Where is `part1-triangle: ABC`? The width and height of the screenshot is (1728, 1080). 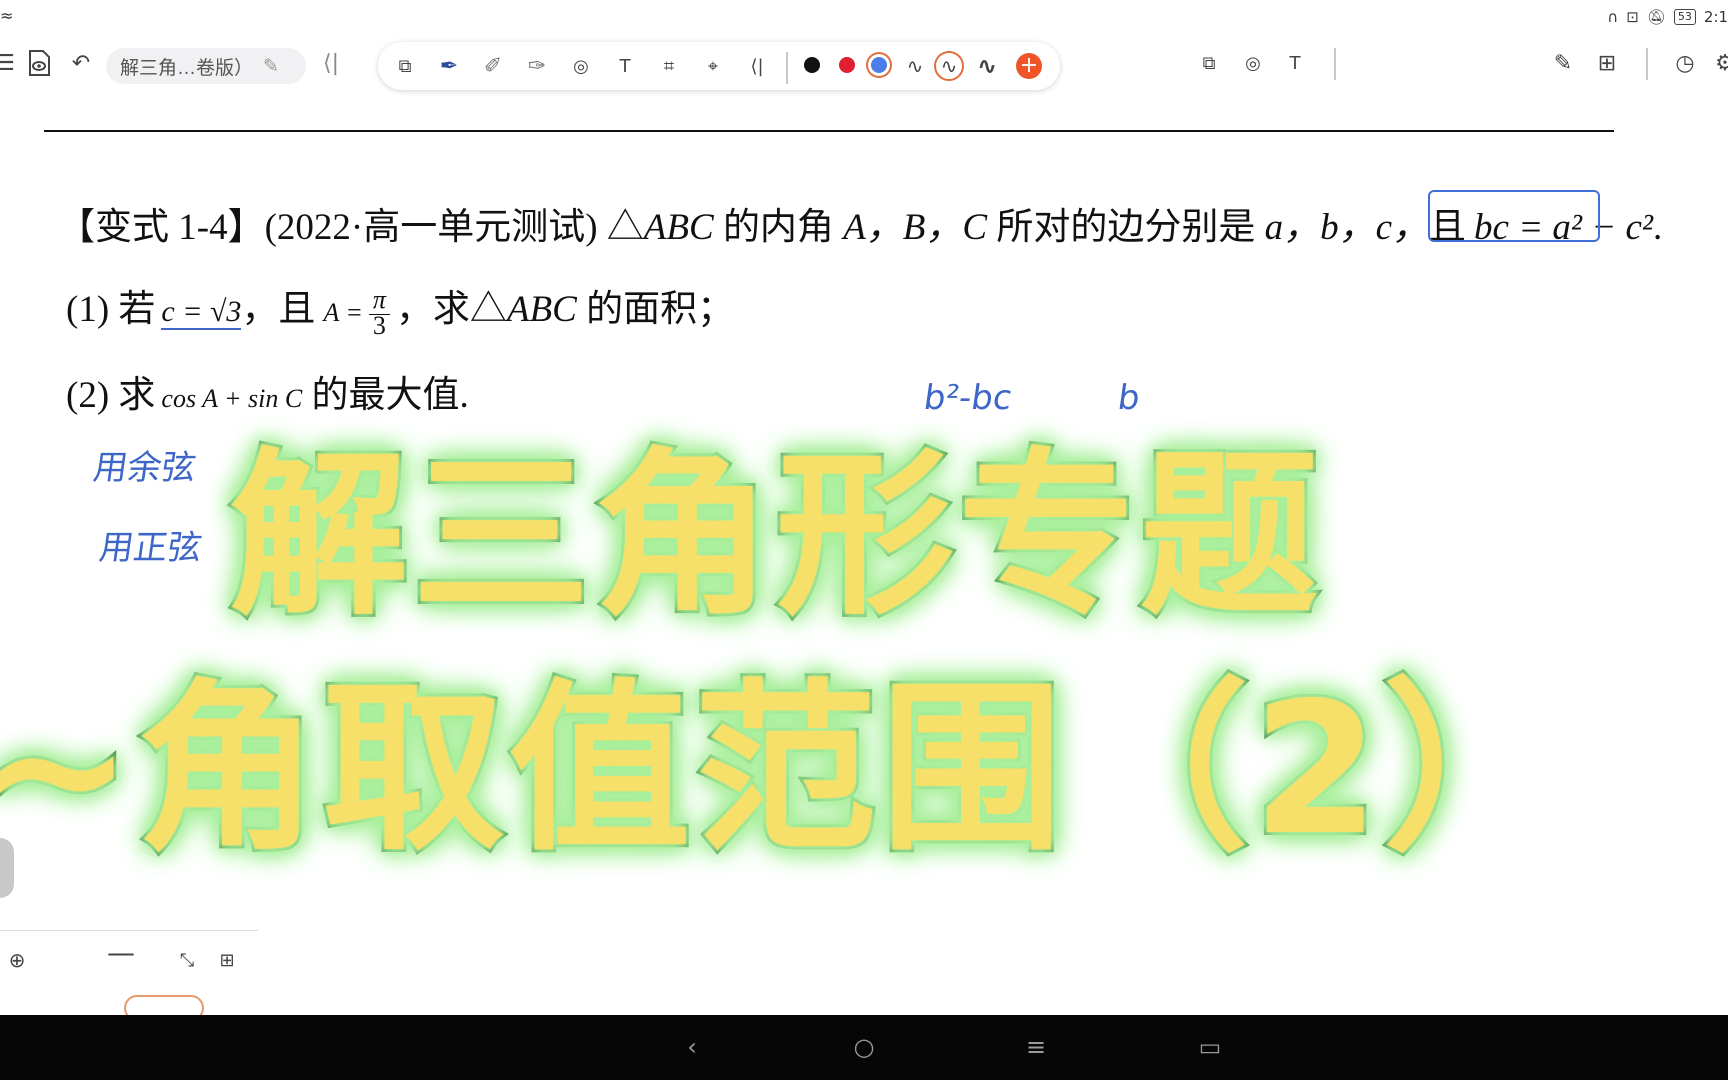 part1-triangle: ABC is located at coordinates (541, 309).